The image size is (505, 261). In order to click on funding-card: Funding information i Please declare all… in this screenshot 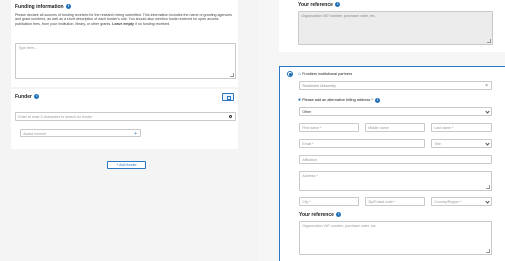, I will do `click(124, 43)`.